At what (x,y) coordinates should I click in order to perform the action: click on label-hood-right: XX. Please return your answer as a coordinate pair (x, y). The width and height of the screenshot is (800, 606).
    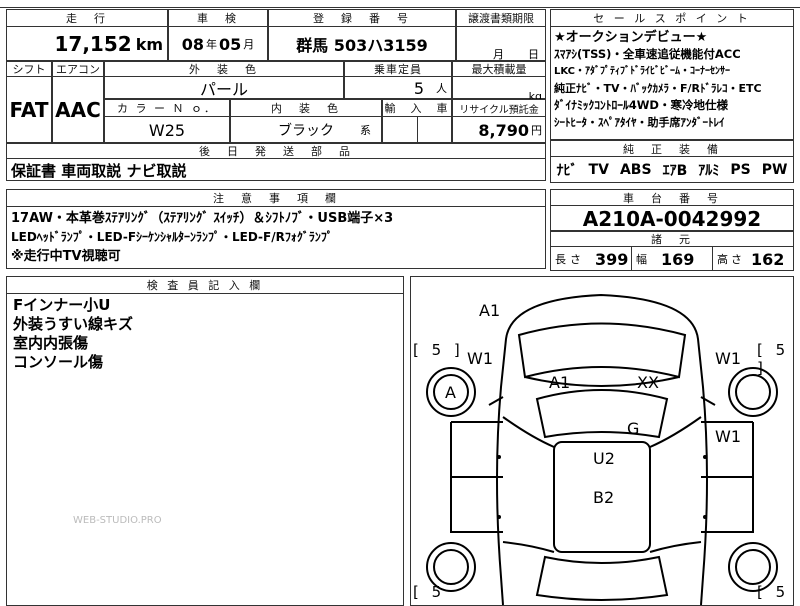
    Looking at the image, I should click on (648, 382).